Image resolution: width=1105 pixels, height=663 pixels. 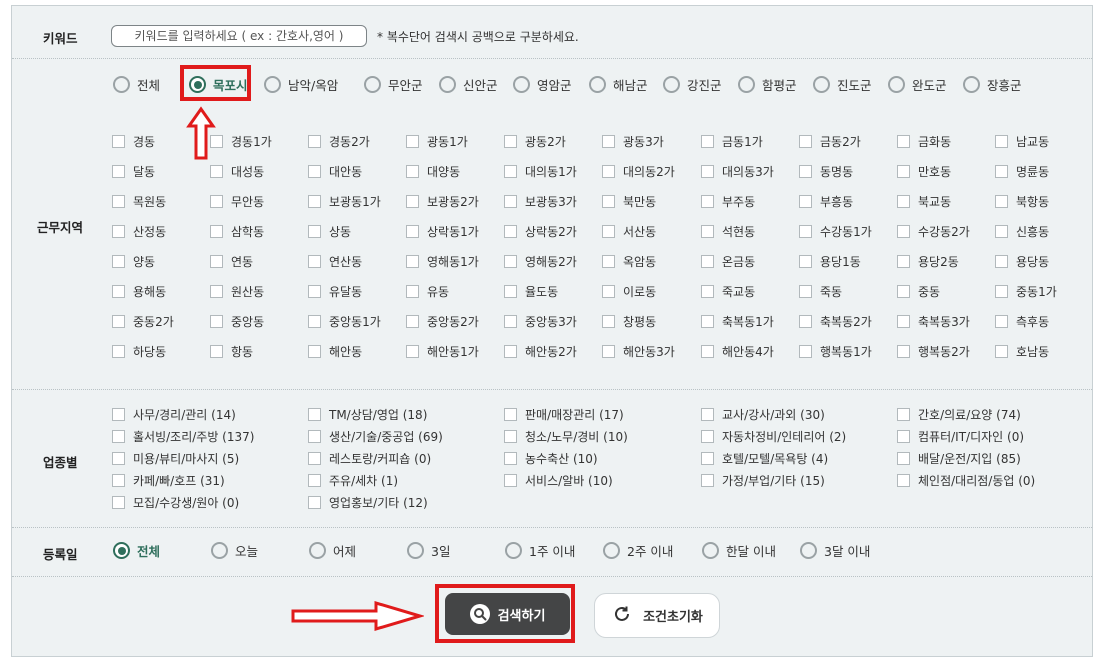 I want to click on city-radio: 무안군, so click(x=393, y=84).